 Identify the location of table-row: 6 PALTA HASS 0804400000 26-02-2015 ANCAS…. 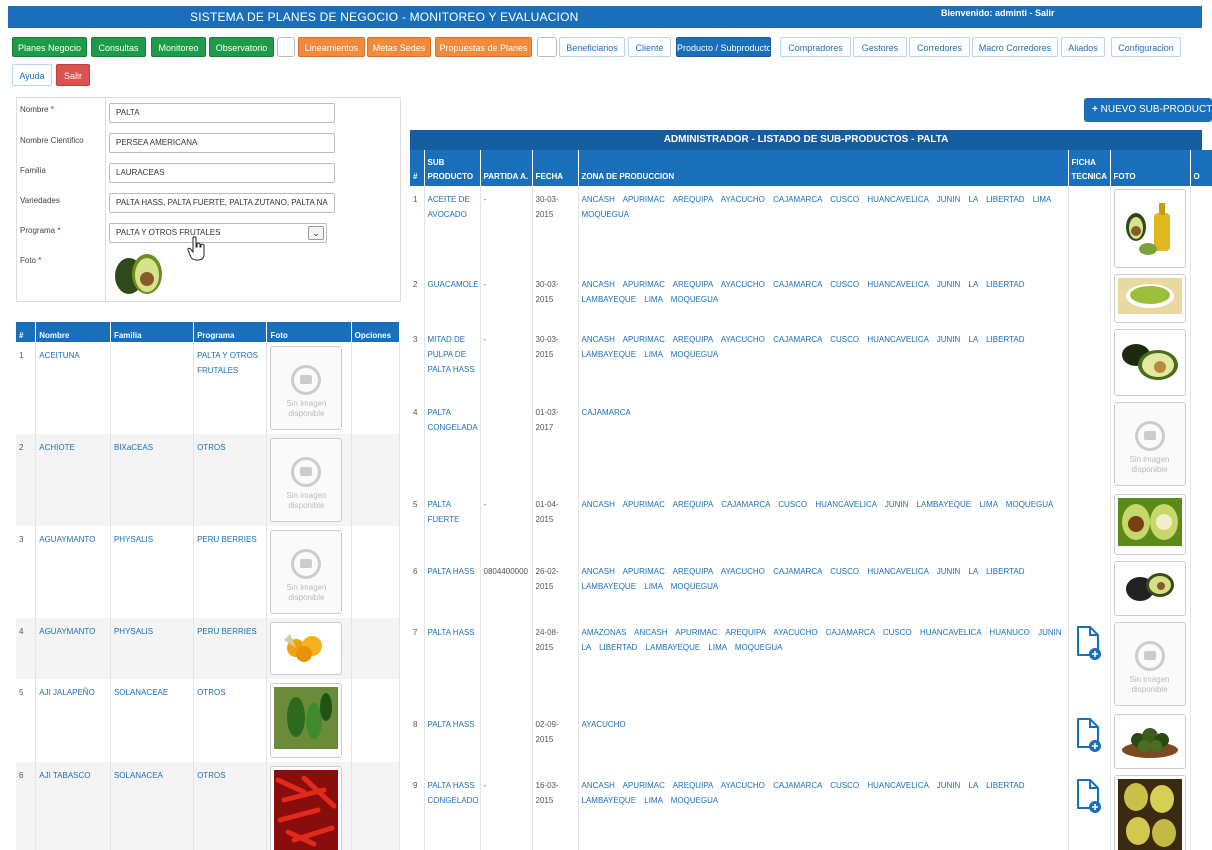
(811, 588).